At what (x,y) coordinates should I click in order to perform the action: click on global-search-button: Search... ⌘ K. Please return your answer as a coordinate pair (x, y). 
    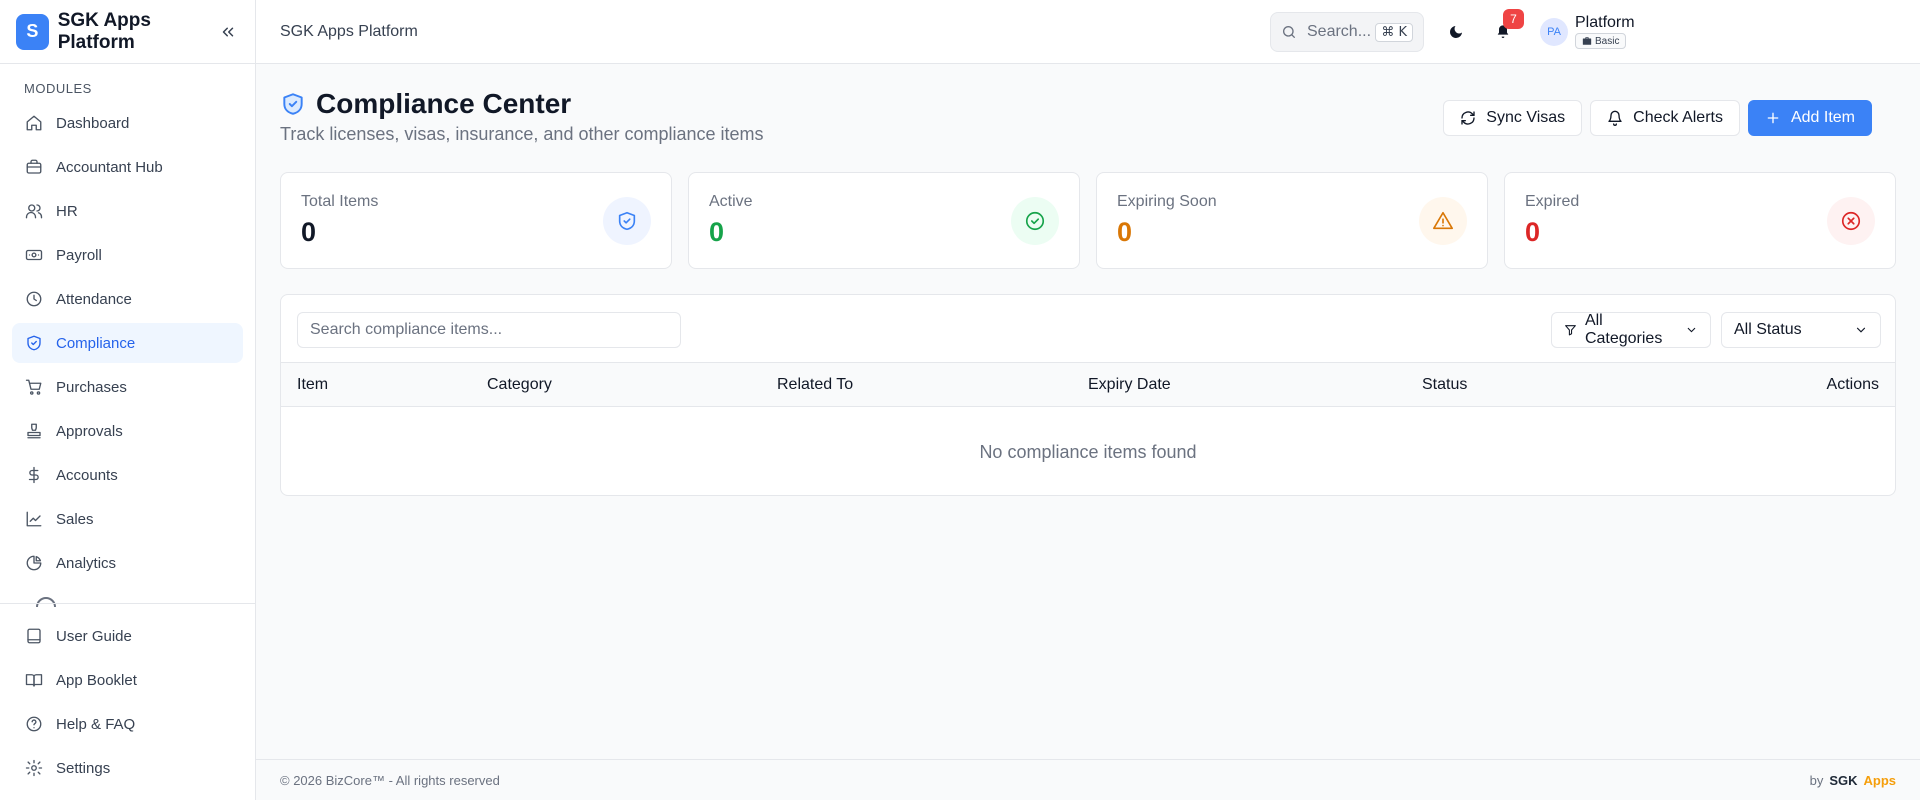
    Looking at the image, I should click on (1347, 32).